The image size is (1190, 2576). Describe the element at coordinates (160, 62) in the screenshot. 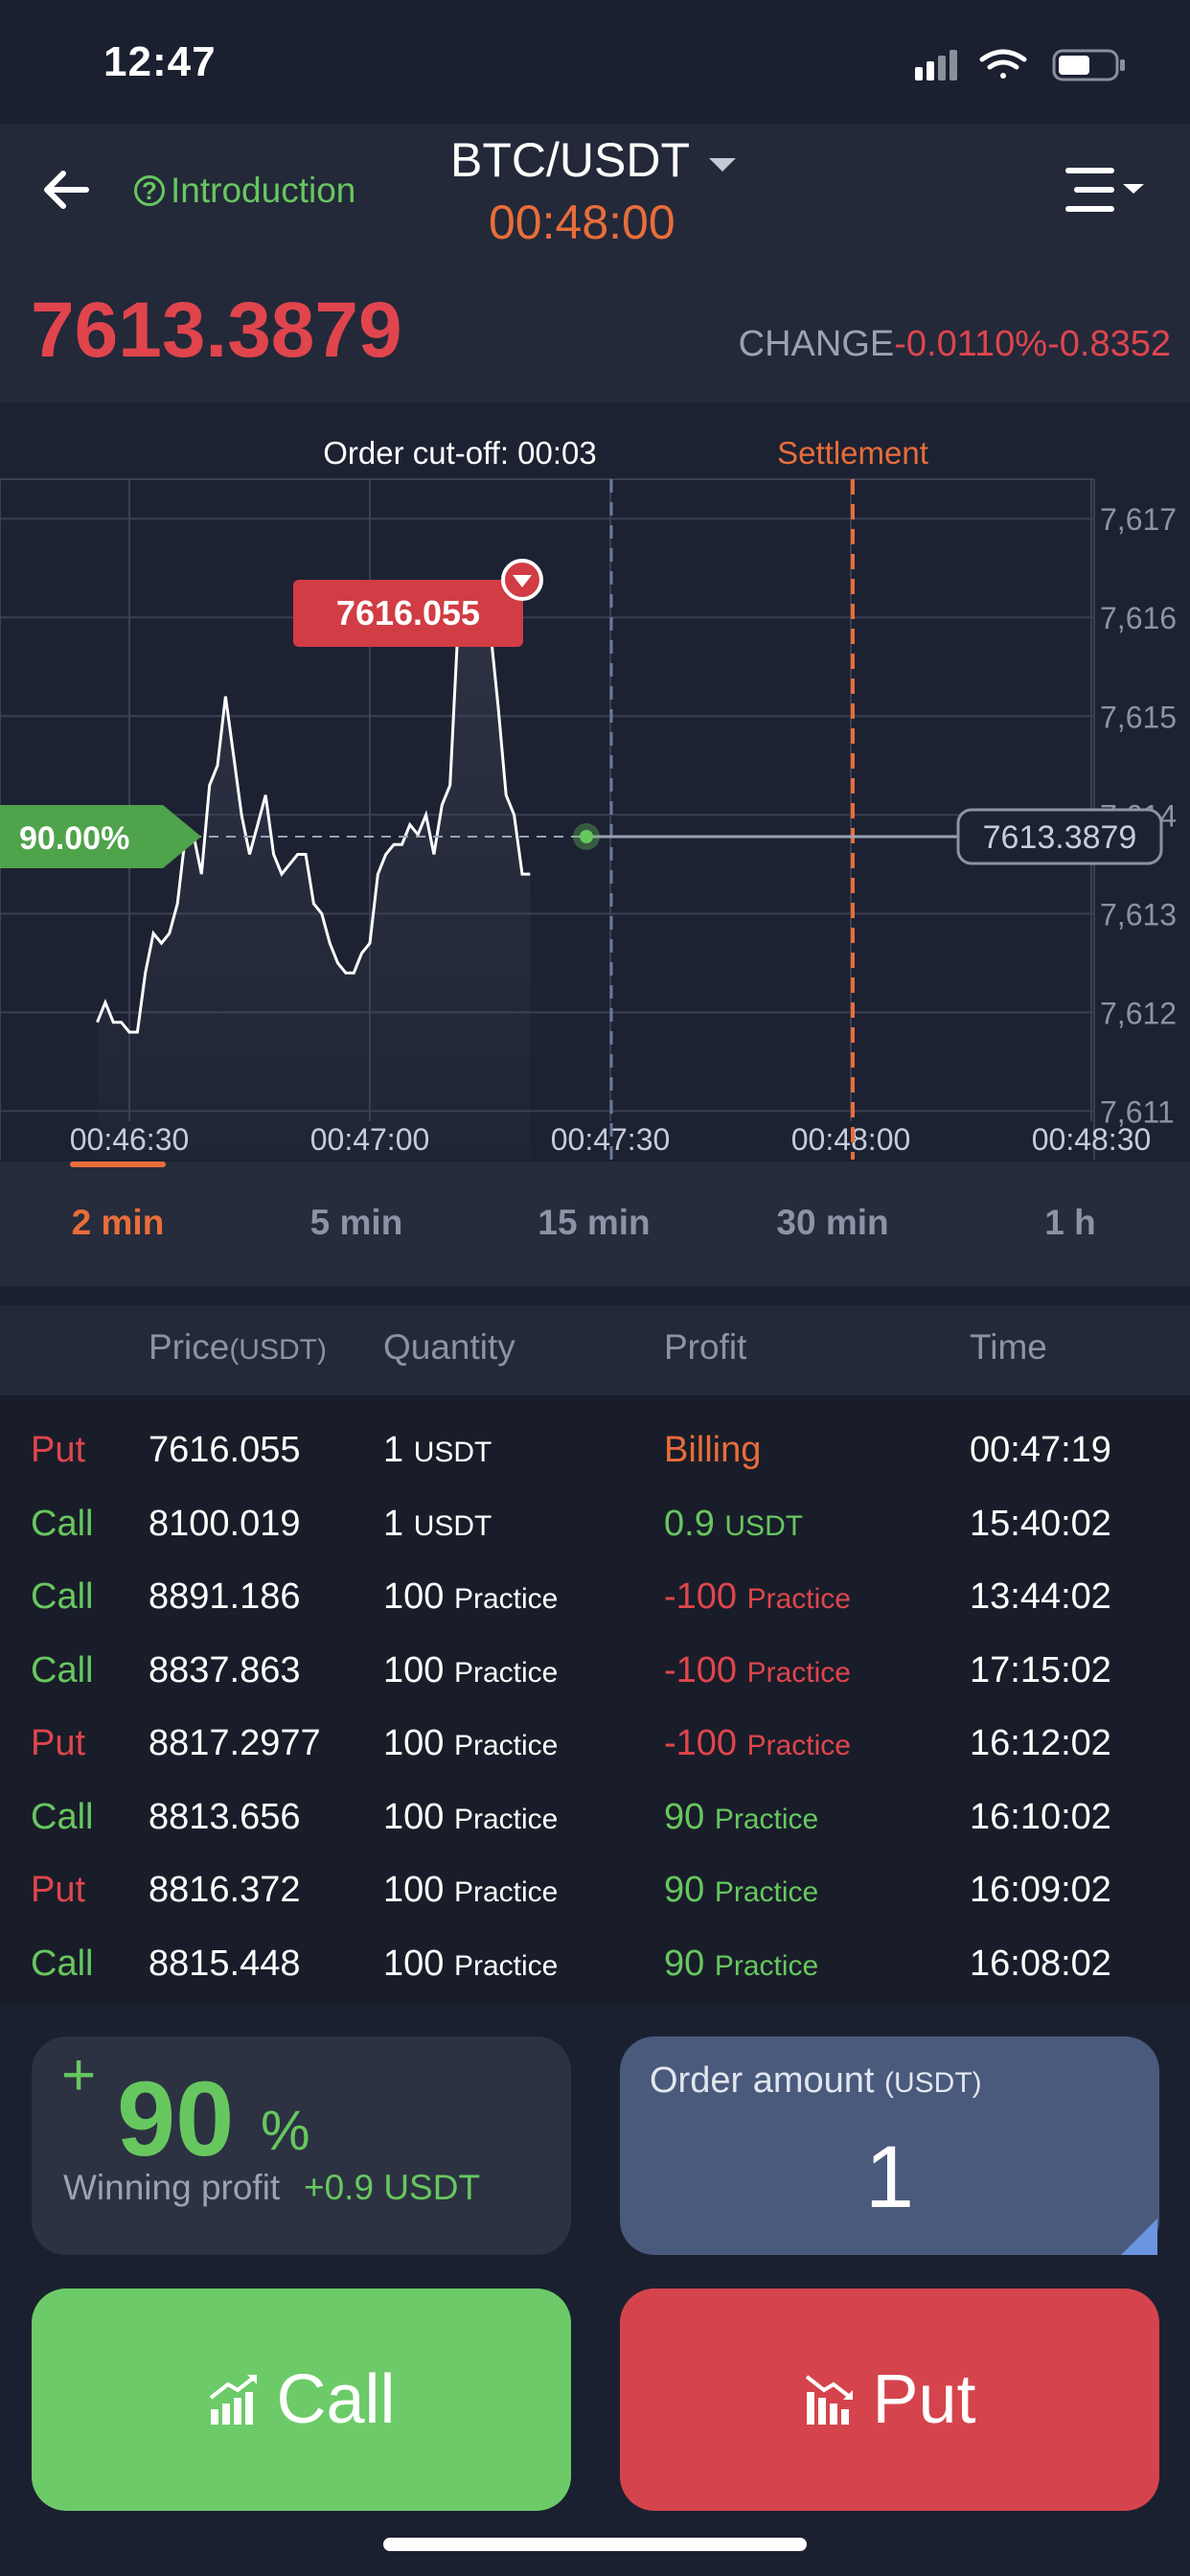

I see `status-time: 12:47` at that location.